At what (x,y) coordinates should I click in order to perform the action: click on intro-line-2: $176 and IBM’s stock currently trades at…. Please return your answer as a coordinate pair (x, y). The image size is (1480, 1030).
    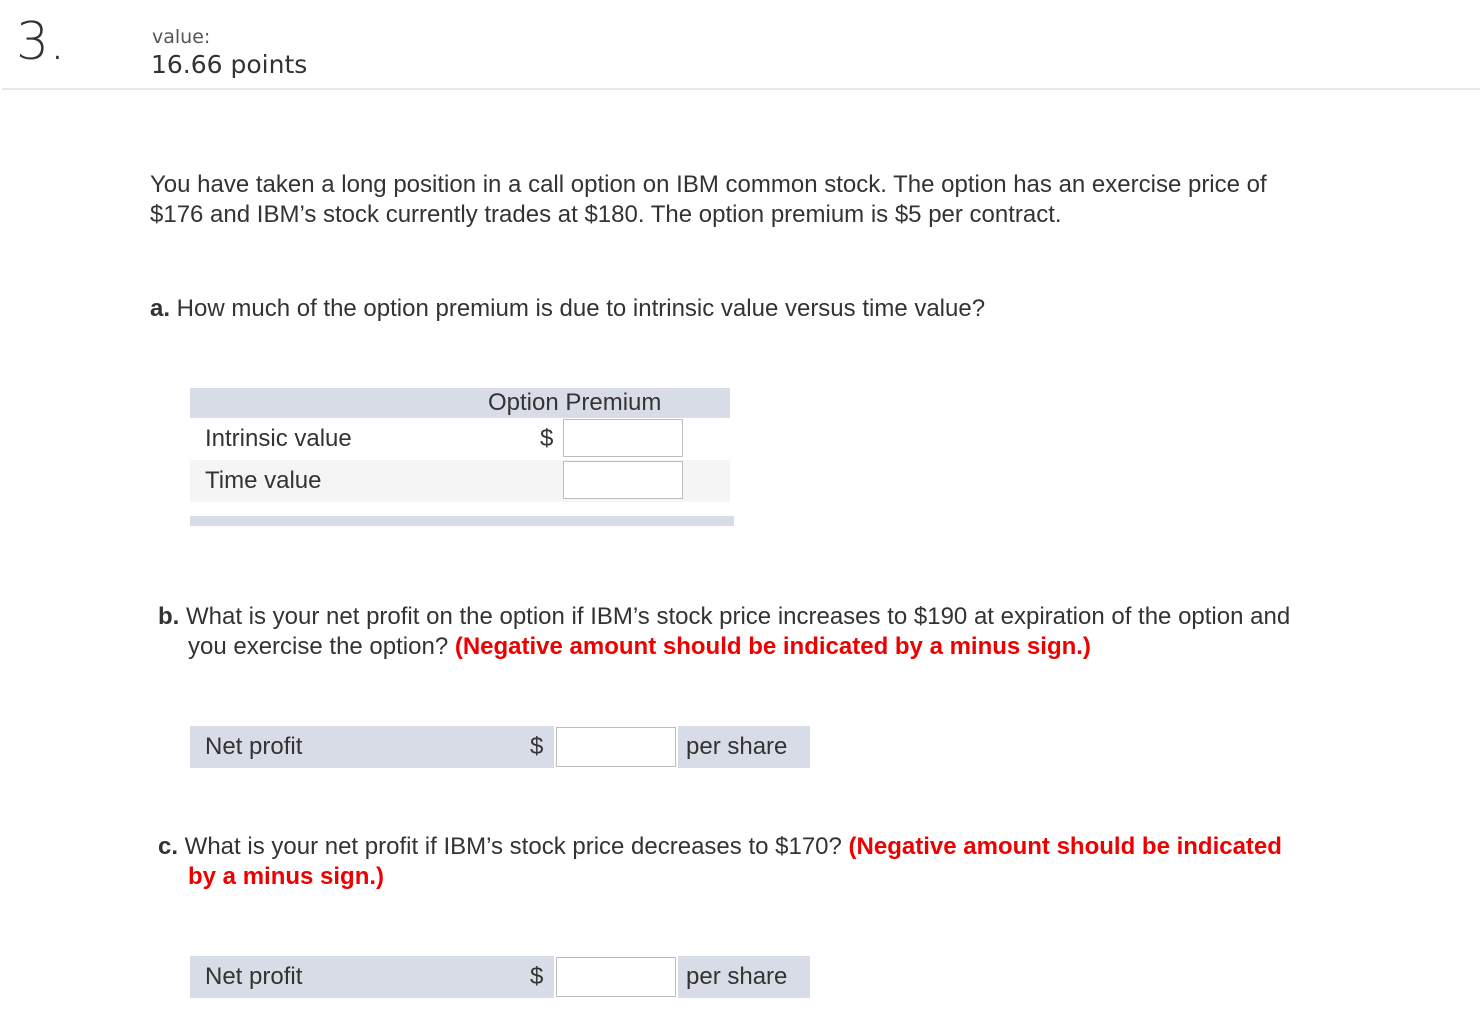
    Looking at the image, I should click on (606, 214).